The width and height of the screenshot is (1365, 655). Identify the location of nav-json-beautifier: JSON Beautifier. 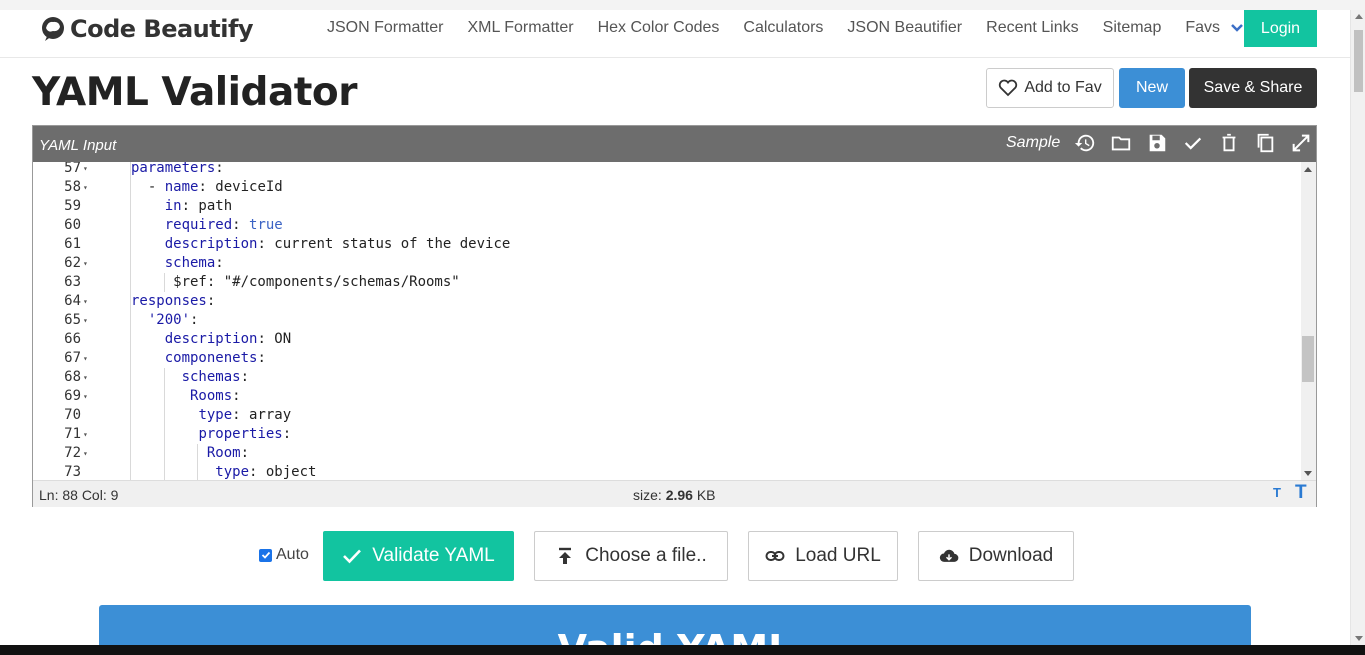
(904, 28).